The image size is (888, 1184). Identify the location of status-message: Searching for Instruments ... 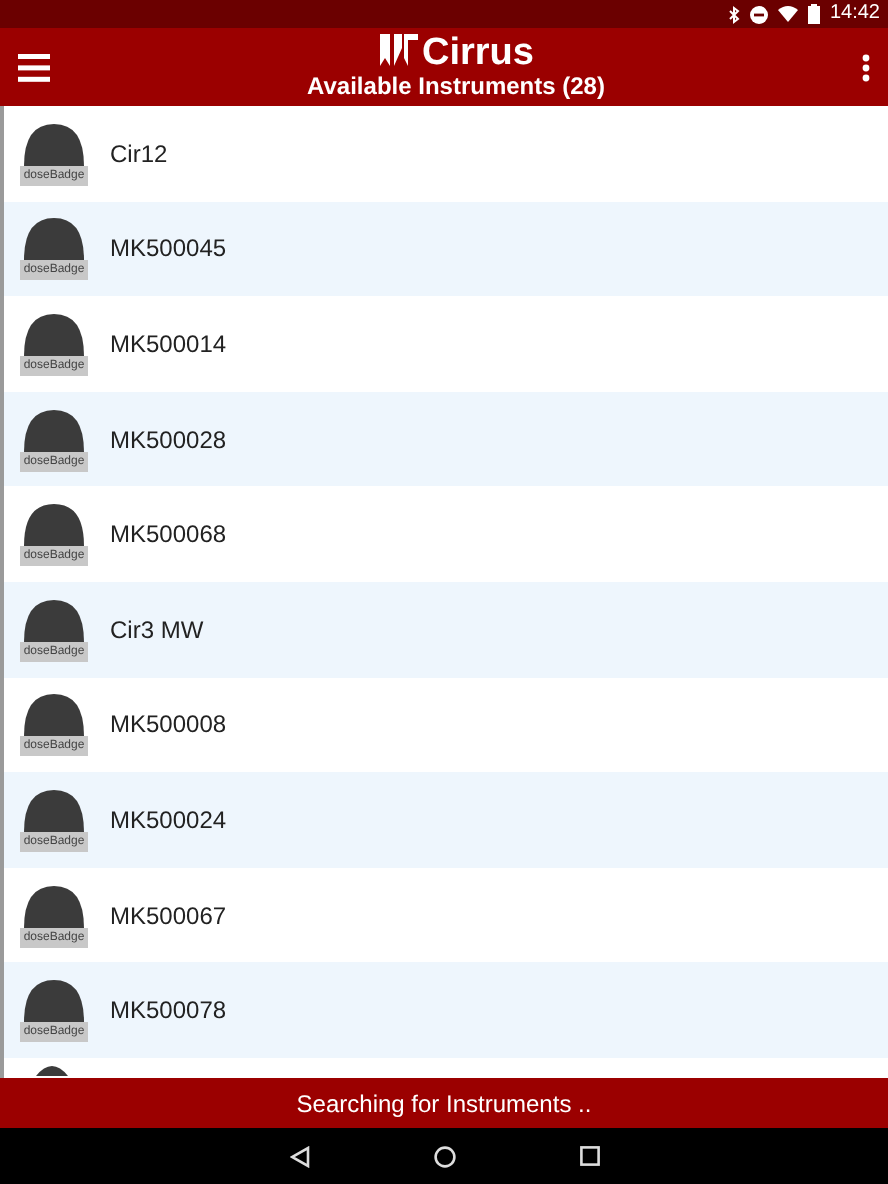
(444, 1104).